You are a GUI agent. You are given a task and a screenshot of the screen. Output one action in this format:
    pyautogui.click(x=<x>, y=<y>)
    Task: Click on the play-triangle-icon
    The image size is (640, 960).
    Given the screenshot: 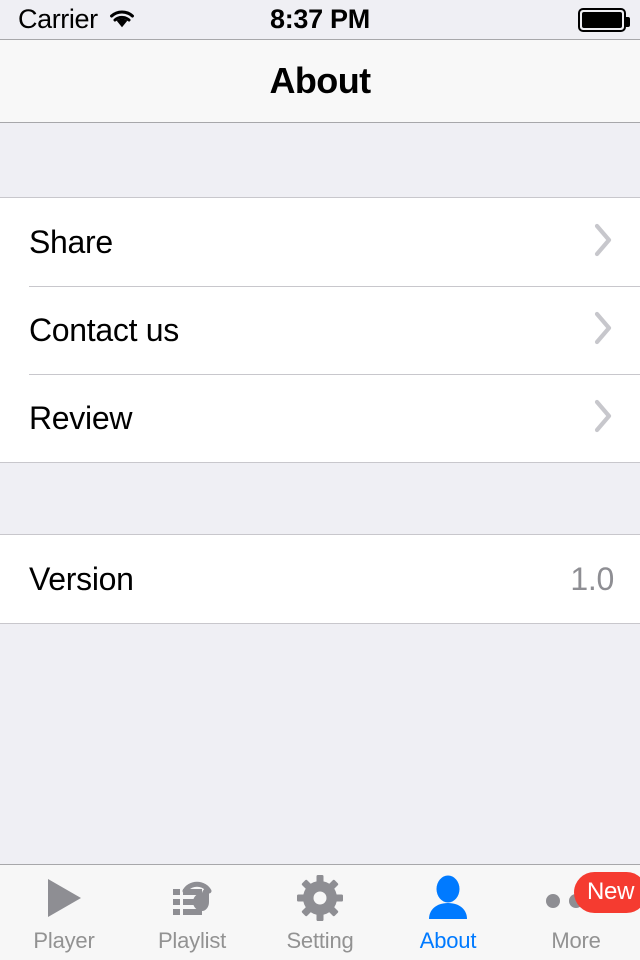 What is the action you would take?
    pyautogui.click(x=64, y=900)
    